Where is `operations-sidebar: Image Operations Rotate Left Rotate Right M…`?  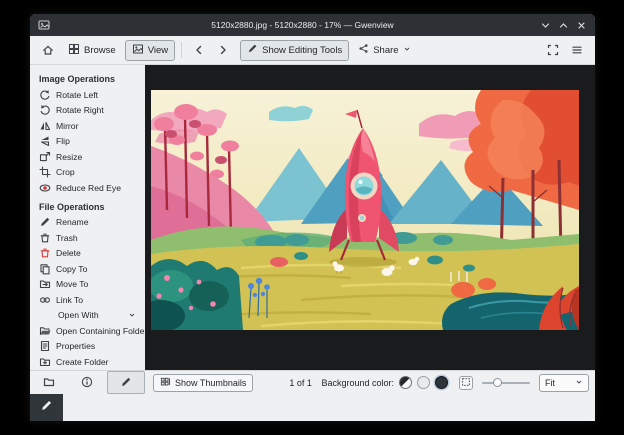
operations-sidebar: Image Operations Rotate Left Rotate Right M… is located at coordinates (87, 217).